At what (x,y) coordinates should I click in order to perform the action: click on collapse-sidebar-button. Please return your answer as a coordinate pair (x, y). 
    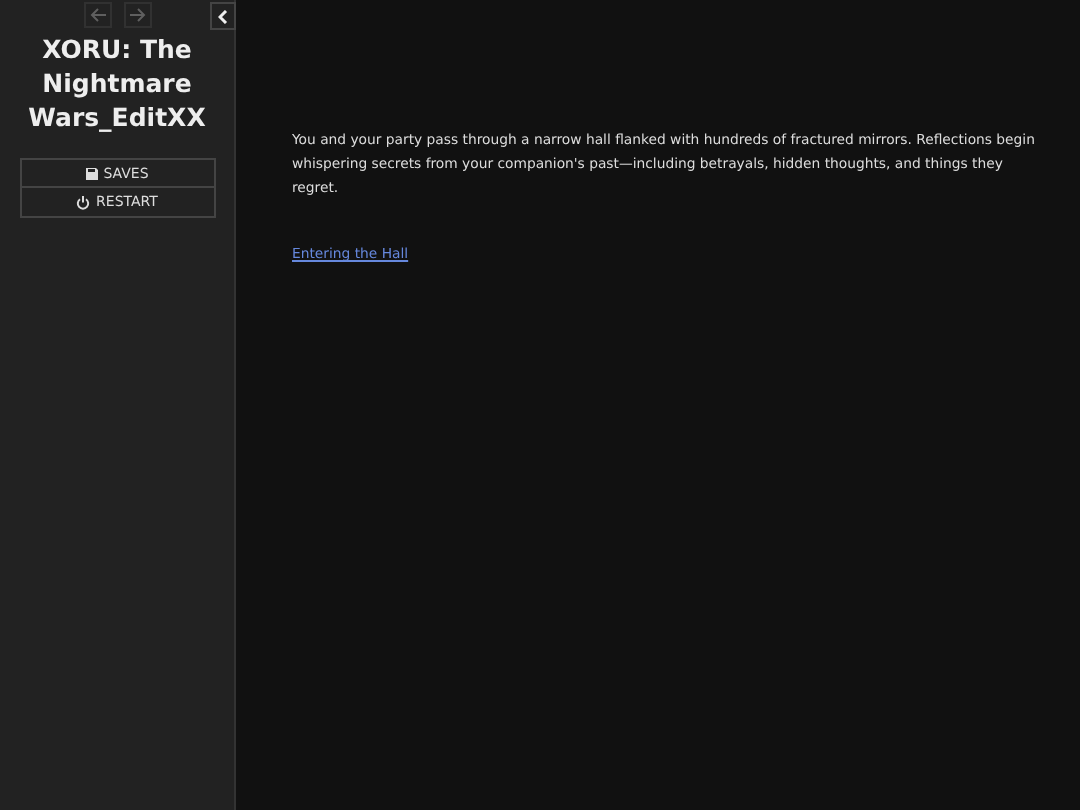
    Looking at the image, I should click on (223, 16).